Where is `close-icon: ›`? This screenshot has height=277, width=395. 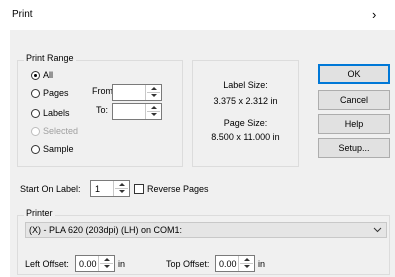
close-icon: › is located at coordinates (374, 14).